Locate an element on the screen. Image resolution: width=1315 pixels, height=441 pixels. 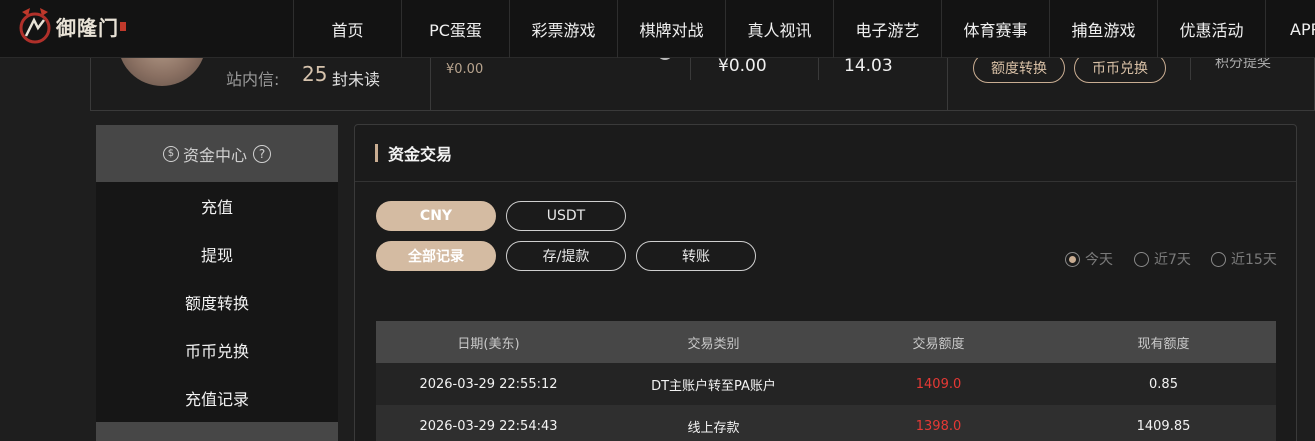
sidebar-item-coin-exchange: 币币兑换 is located at coordinates (217, 350).